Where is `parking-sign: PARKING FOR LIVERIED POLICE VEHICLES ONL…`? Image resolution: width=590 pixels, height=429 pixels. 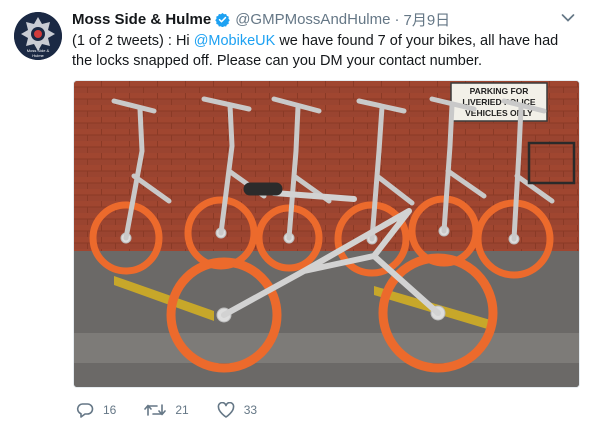
parking-sign: PARKING FOR LIVERIED POLICE VEHICLES ONL… is located at coordinates (499, 102).